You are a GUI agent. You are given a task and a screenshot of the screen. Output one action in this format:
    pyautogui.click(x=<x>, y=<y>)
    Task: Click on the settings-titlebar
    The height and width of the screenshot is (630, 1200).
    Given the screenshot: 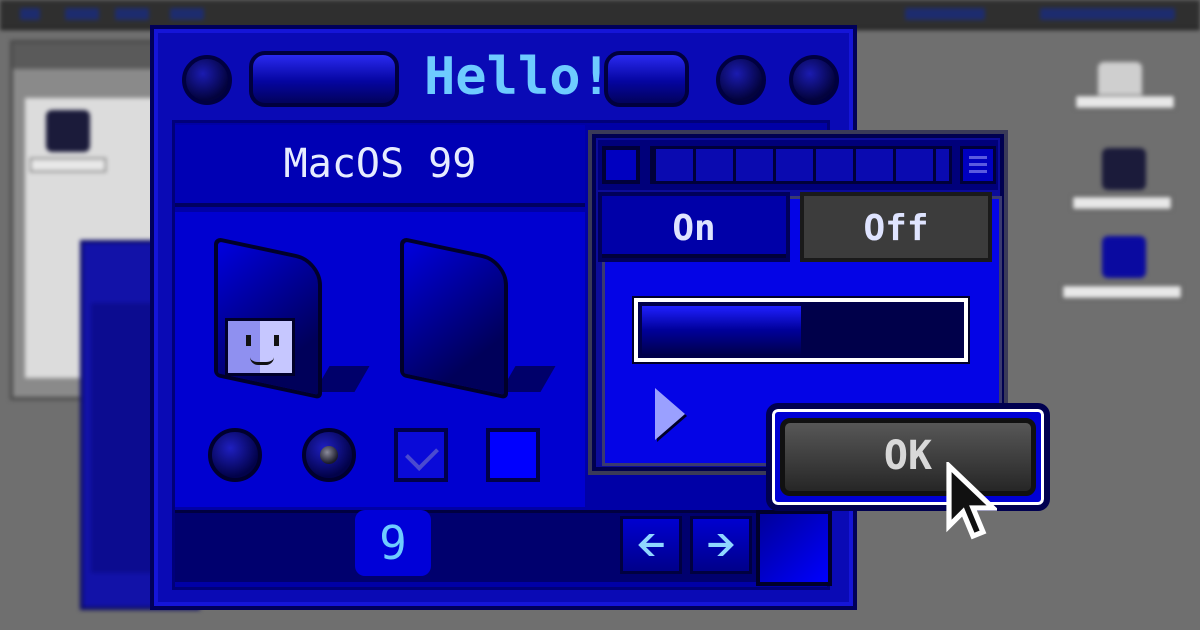 What is the action you would take?
    pyautogui.click(x=798, y=165)
    